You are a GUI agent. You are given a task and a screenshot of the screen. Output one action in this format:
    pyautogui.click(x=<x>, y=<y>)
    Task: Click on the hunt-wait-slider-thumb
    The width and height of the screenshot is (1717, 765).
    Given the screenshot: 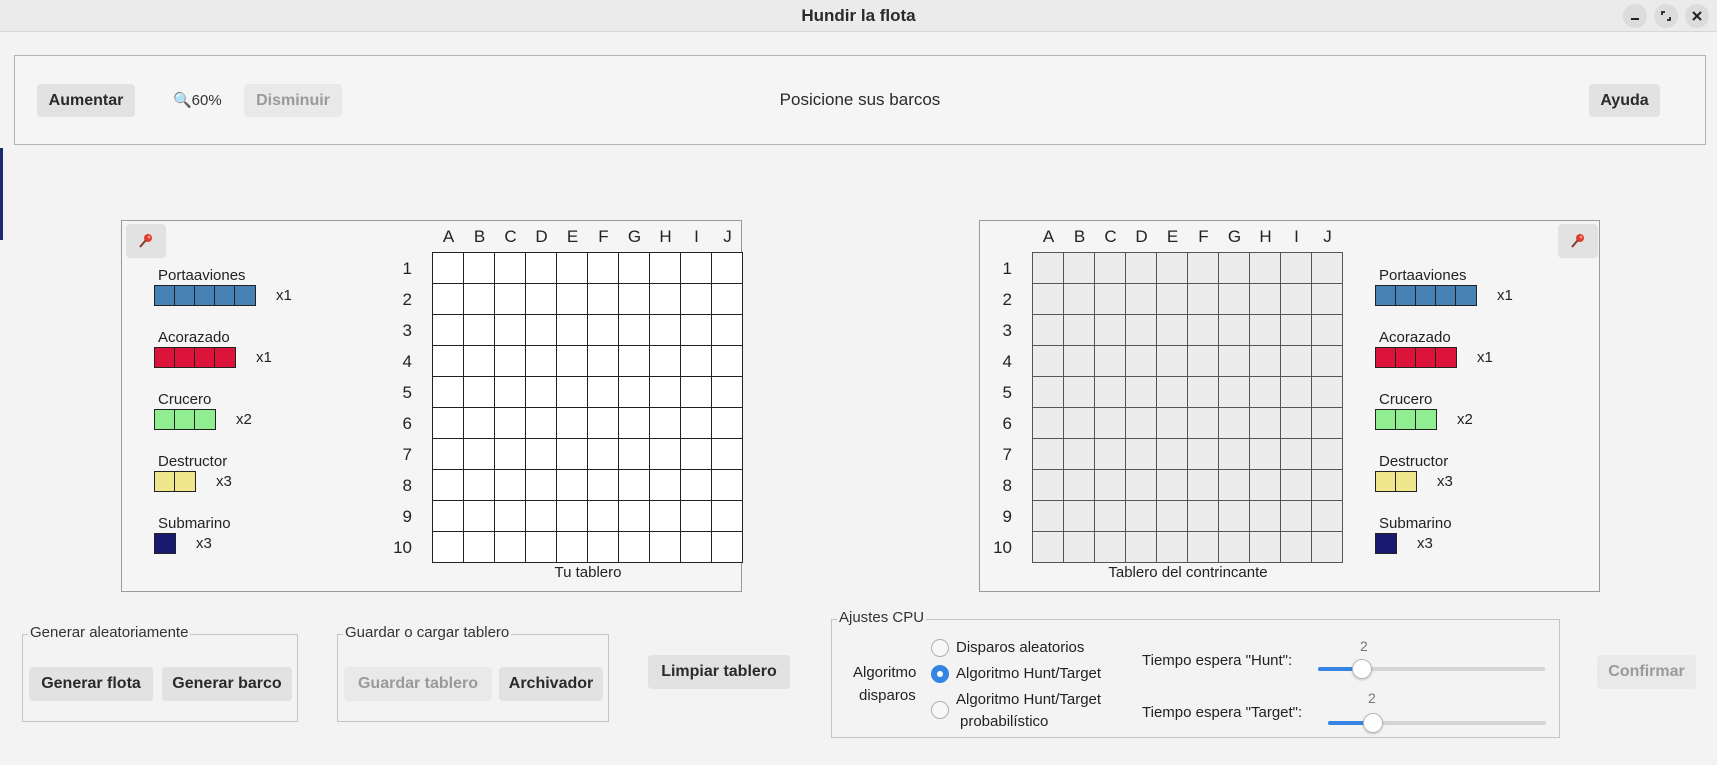 What is the action you would take?
    pyautogui.click(x=1362, y=669)
    